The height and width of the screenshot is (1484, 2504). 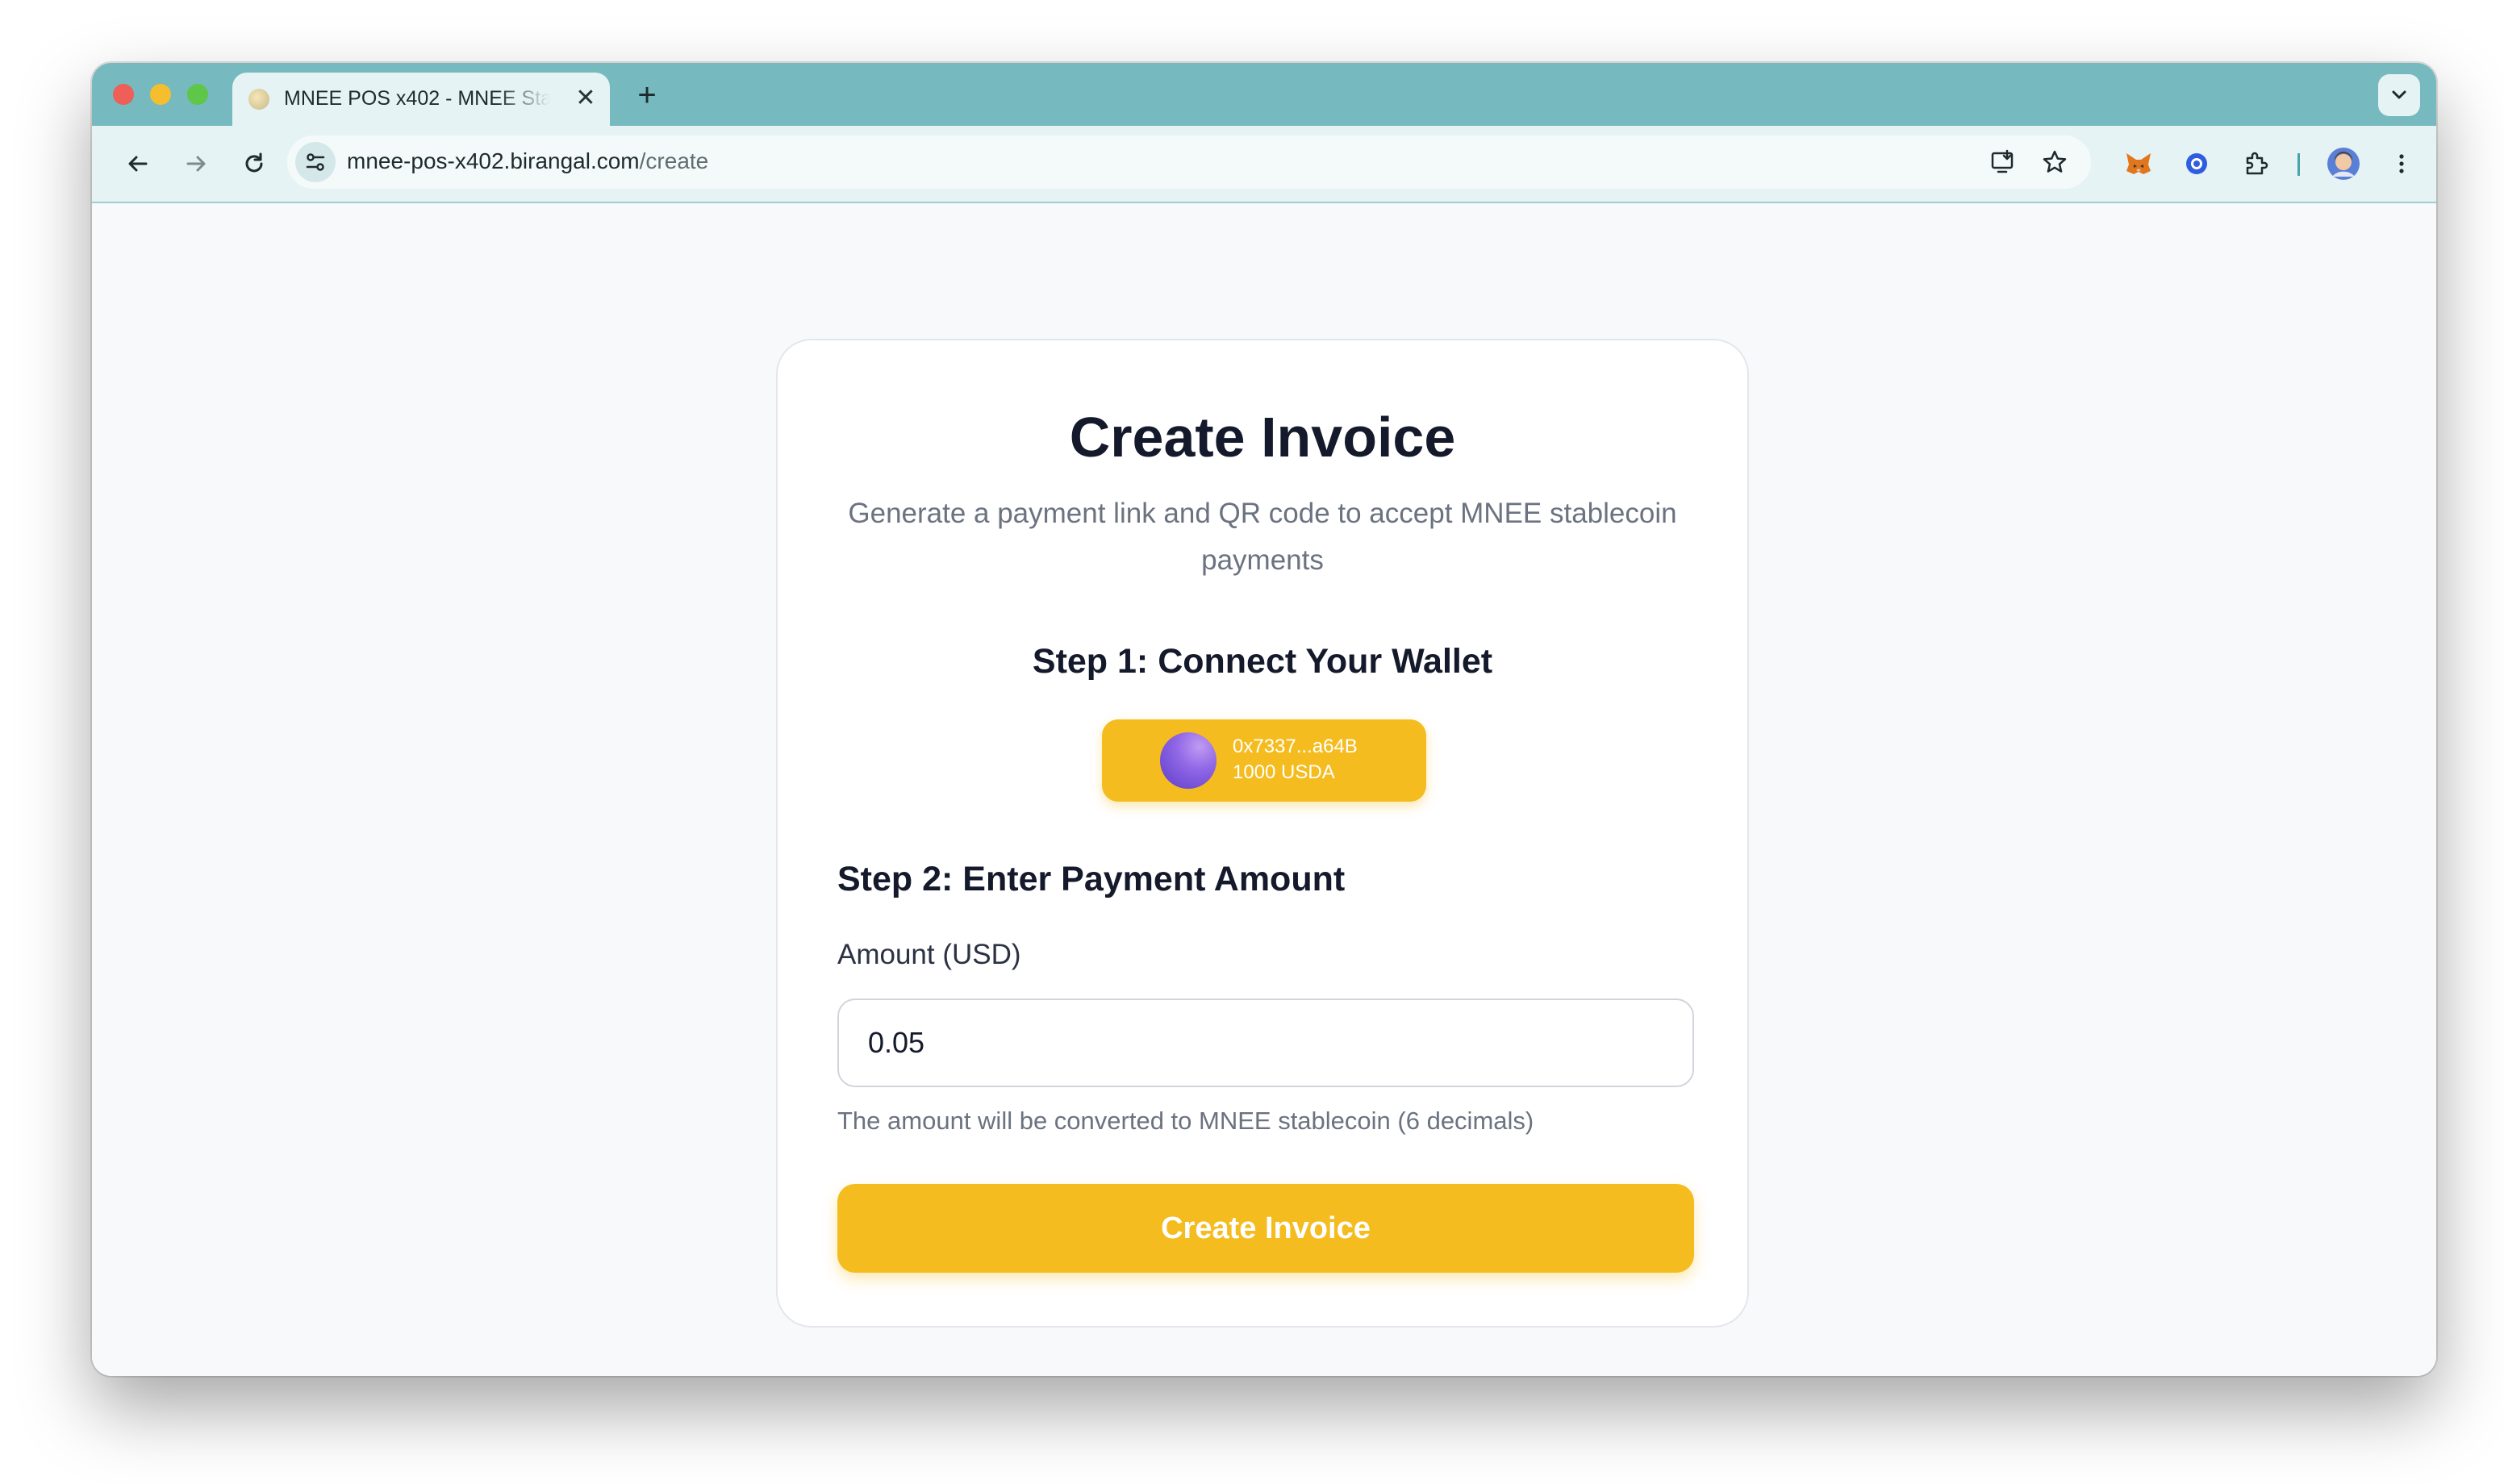 What do you see at coordinates (1091, 879) in the screenshot?
I see `step2-heading: Step 2: Enter Payment Amount` at bounding box center [1091, 879].